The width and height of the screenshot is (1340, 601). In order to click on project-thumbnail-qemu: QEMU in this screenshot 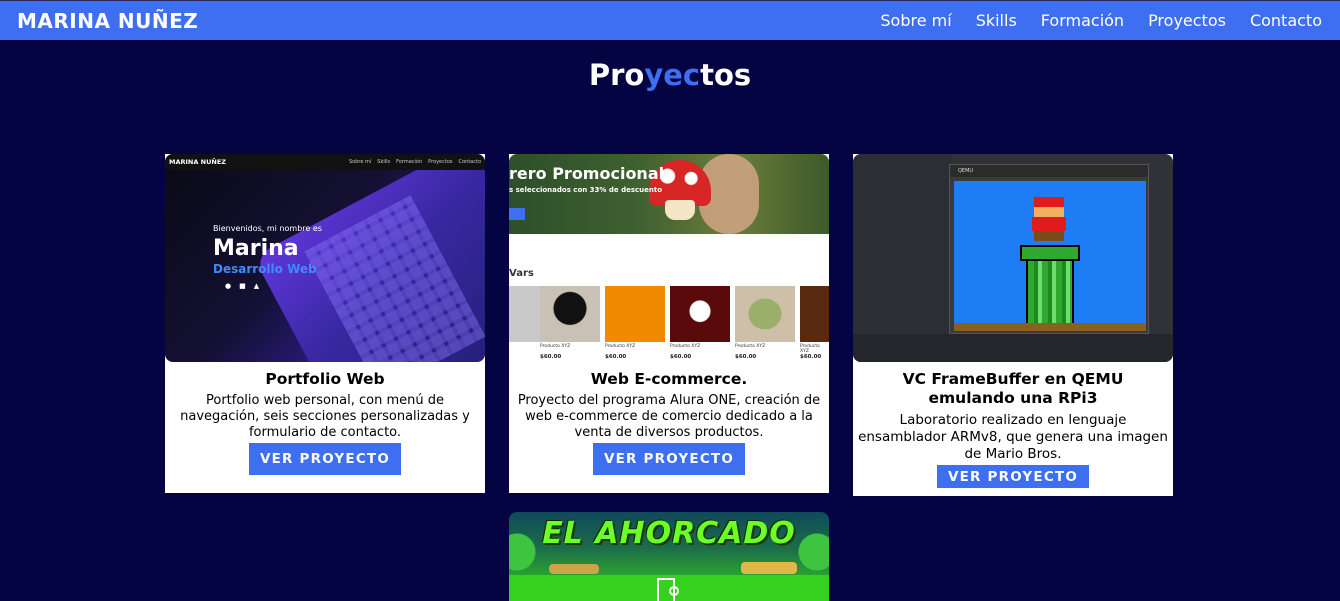, I will do `click(1013, 258)`.